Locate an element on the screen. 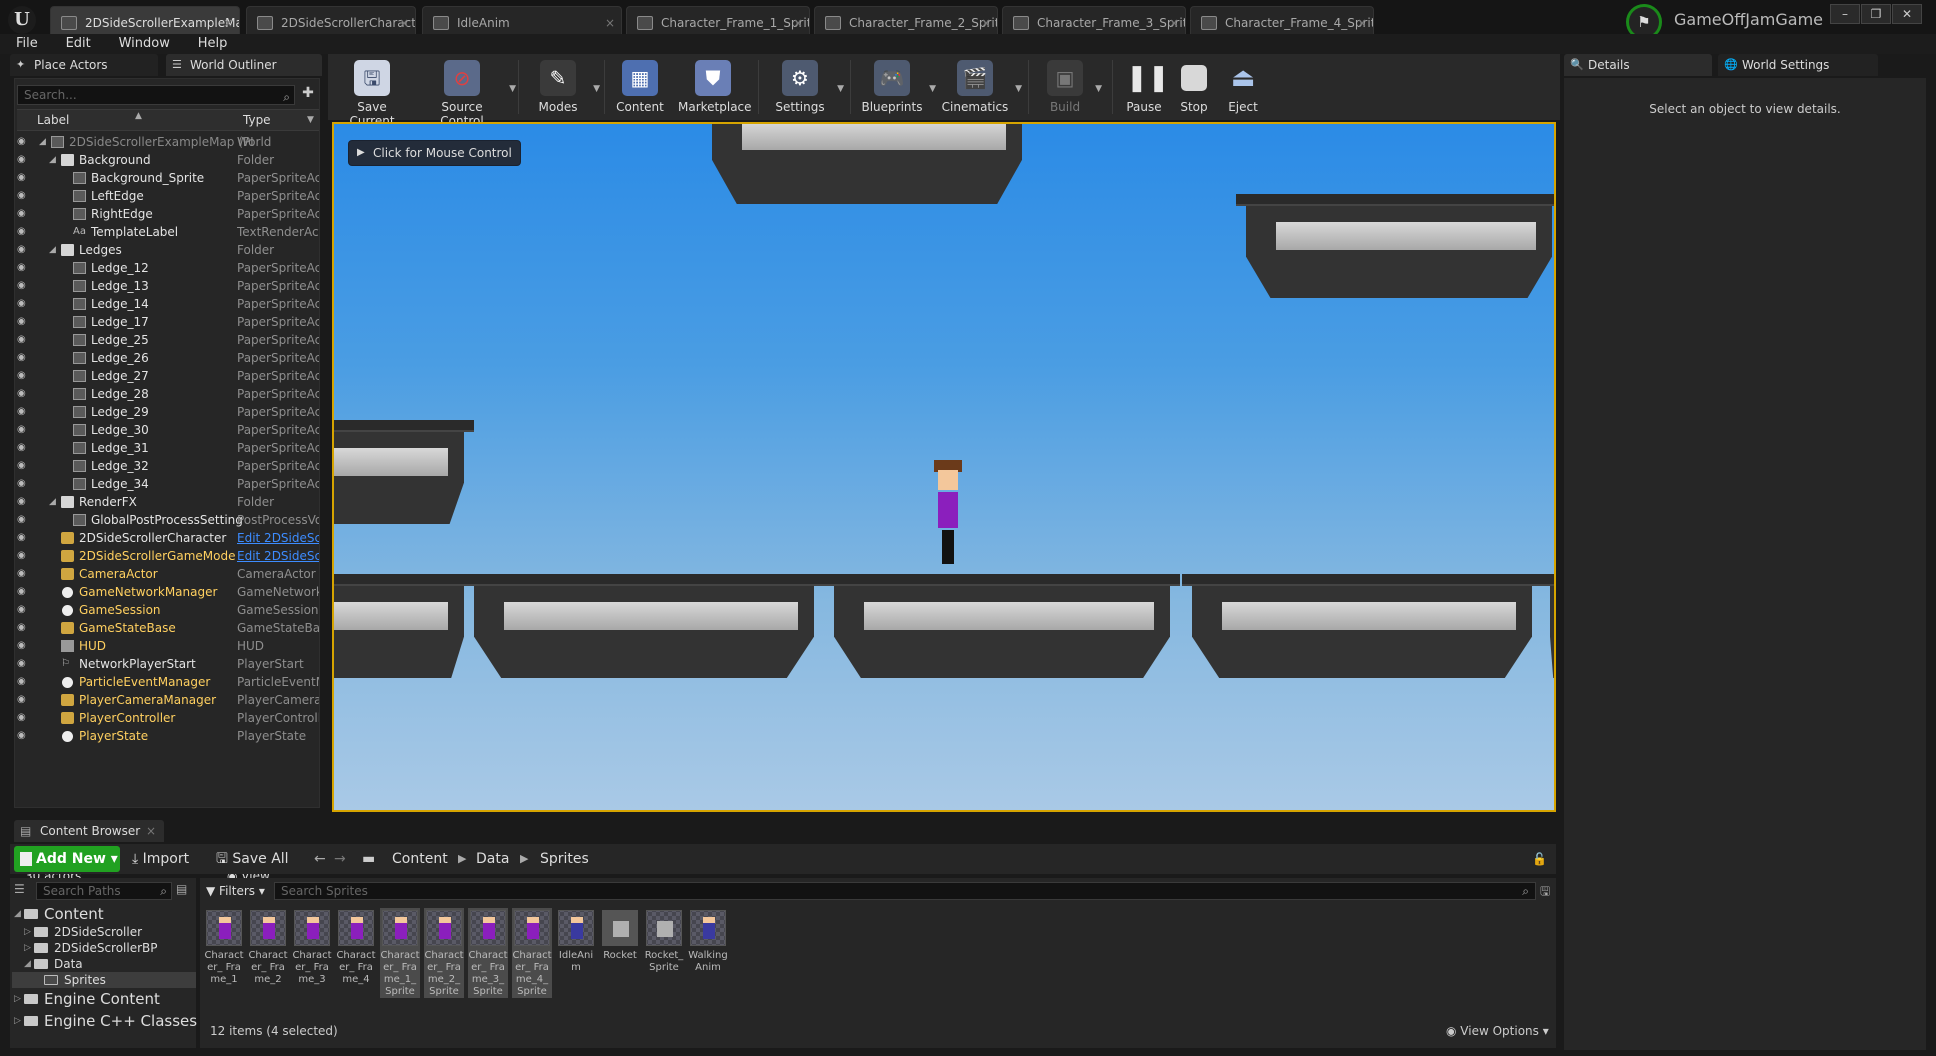 This screenshot has height=1056, width=1936. filters-button: ▼ Filters ▾ is located at coordinates (235, 891).